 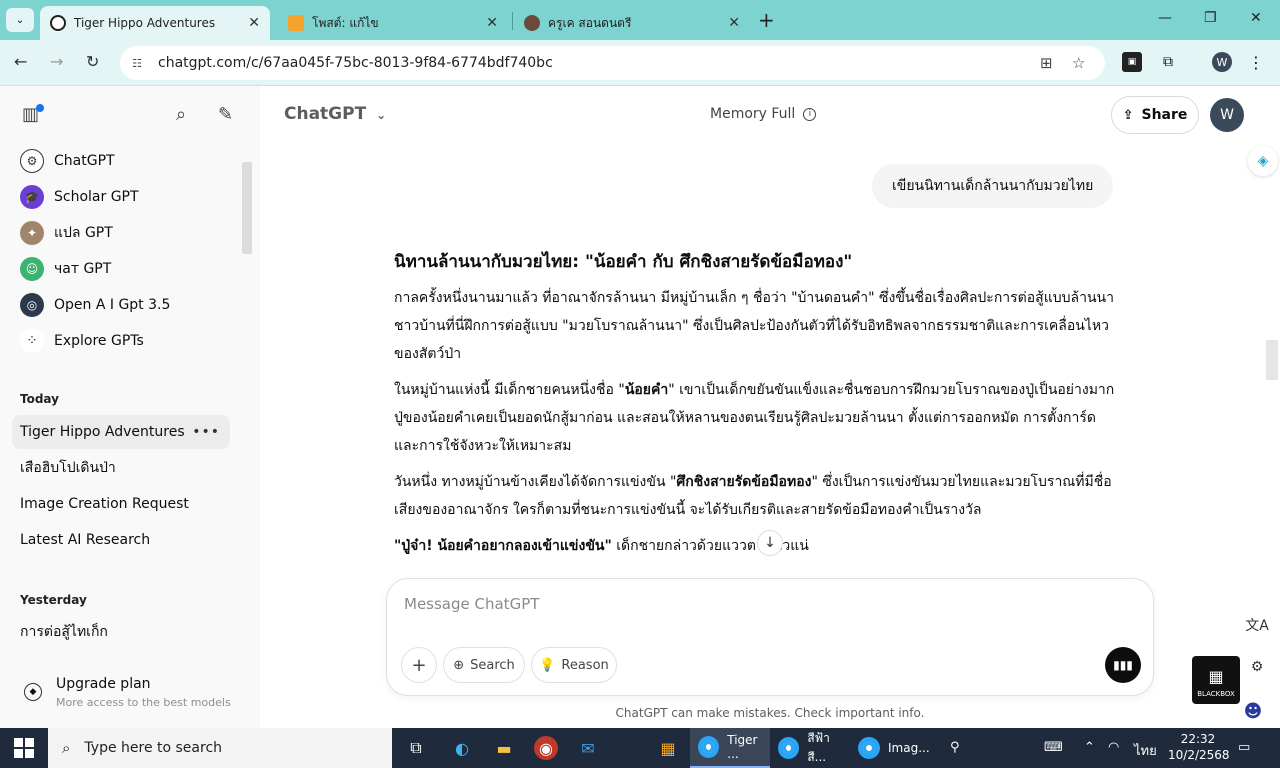 What do you see at coordinates (1263, 161) in the screenshot?
I see `extension-float-icon: ◈` at bounding box center [1263, 161].